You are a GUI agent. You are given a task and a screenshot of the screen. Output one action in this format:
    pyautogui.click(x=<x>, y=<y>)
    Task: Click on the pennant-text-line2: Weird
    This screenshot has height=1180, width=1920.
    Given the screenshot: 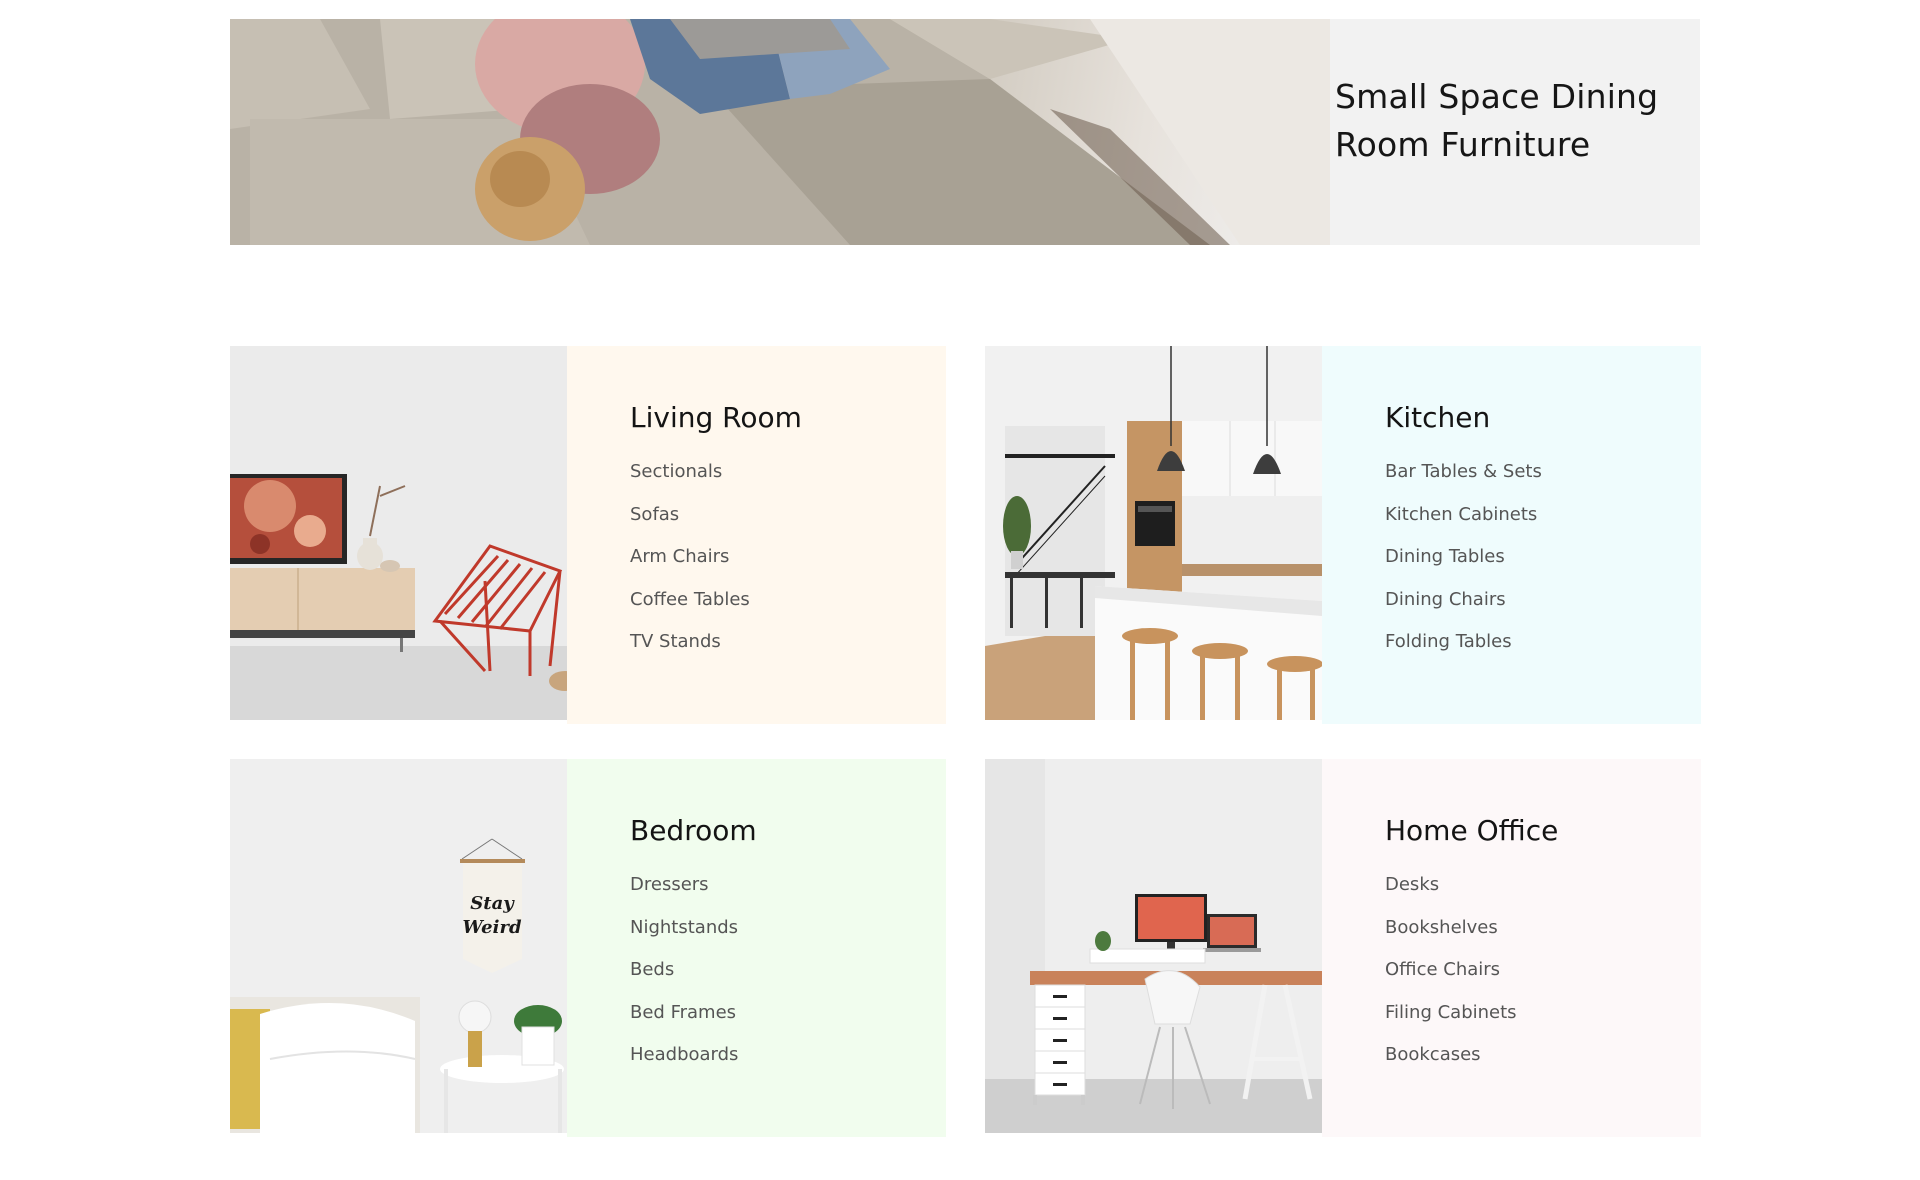 What is the action you would take?
    pyautogui.click(x=492, y=927)
    